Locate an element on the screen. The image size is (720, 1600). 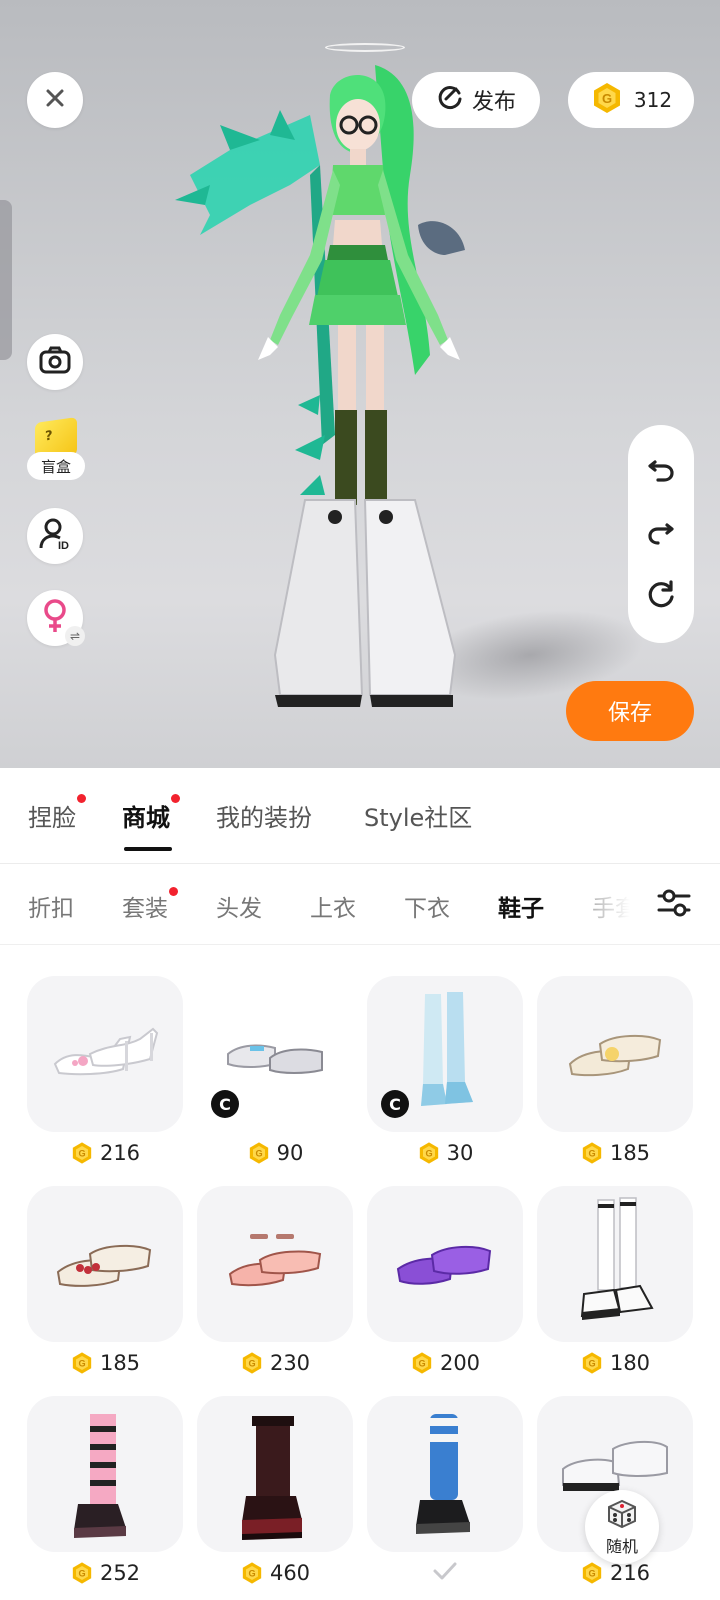
shop-item: G 216 is located at coordinates (105, 1072).